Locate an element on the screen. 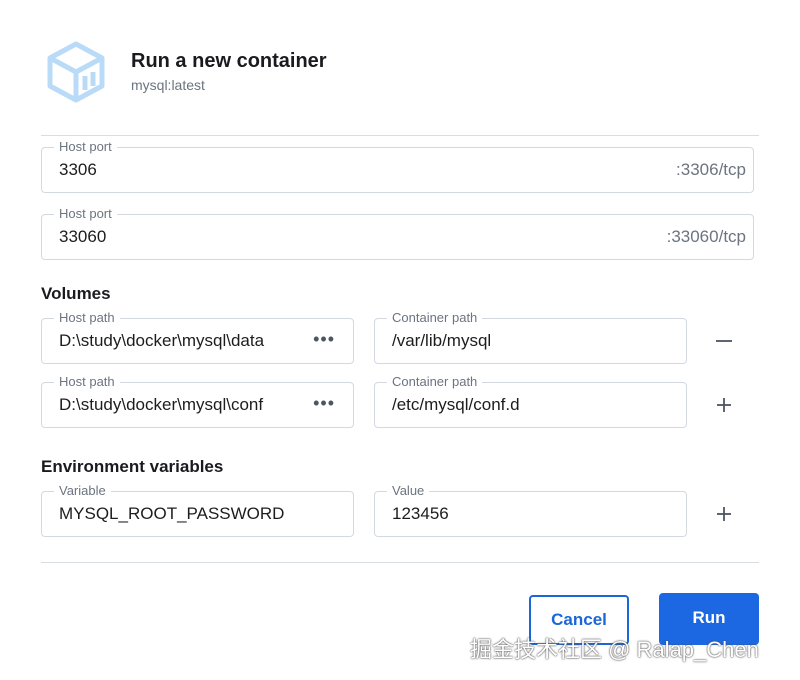  host-port-field: Host port 3306 :3306/tcp is located at coordinates (397, 165).